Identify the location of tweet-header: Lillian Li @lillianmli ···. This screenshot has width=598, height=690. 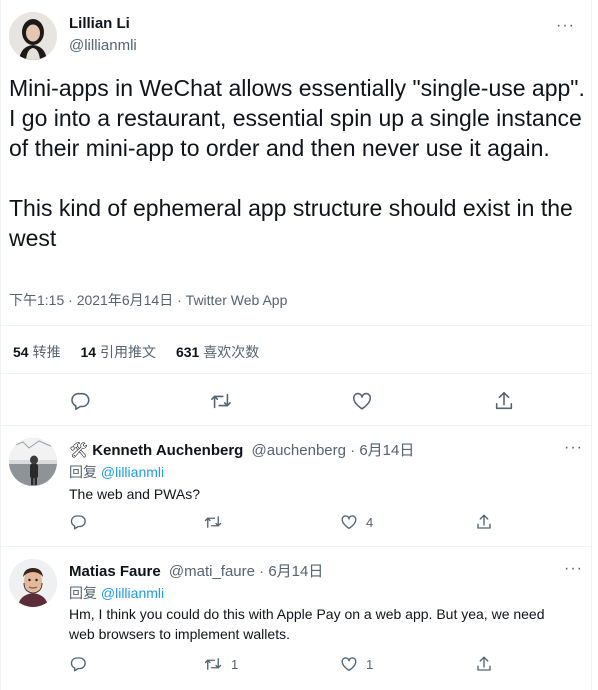
(297, 37).